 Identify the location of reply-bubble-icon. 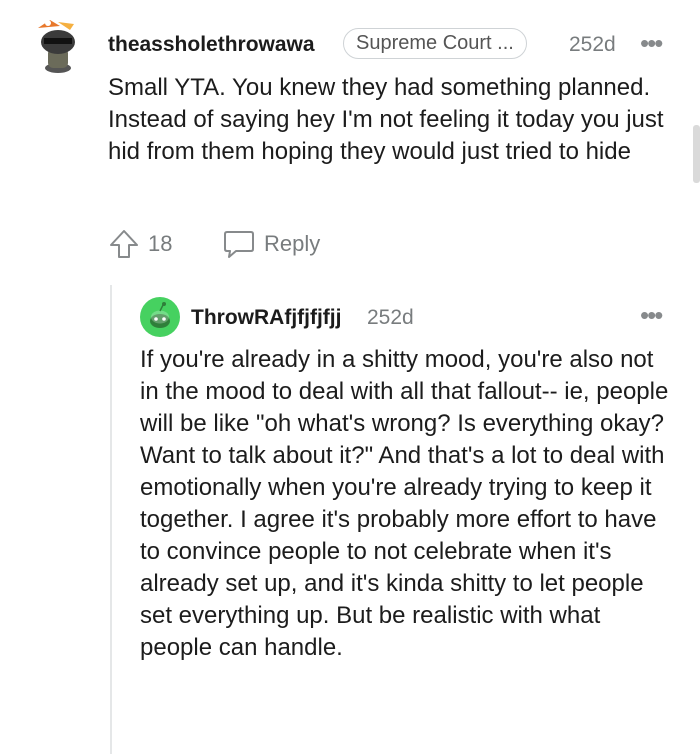
(239, 244).